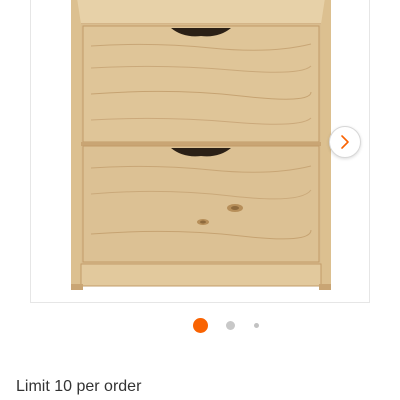 The image size is (400, 400). I want to click on purchase-limit-text: Limit 10 per order, so click(79, 386).